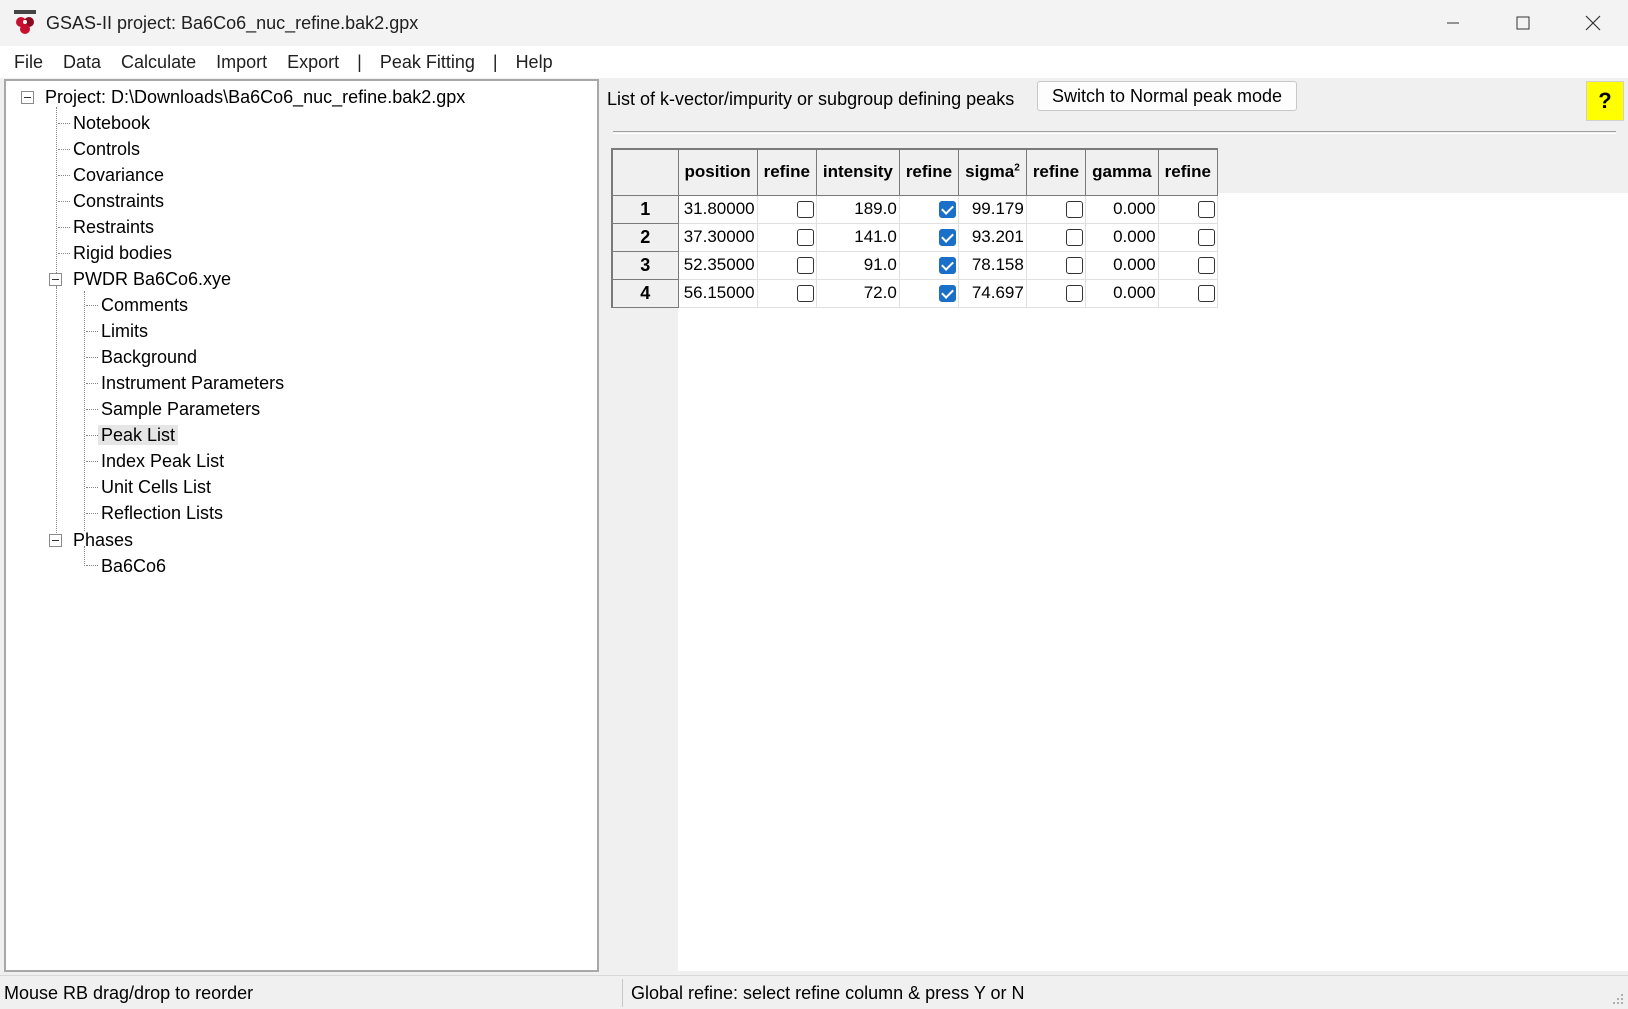 This screenshot has height=1009, width=1628. Describe the element at coordinates (55, 279) in the screenshot. I see `collapse-toggle-pwdr` at that location.